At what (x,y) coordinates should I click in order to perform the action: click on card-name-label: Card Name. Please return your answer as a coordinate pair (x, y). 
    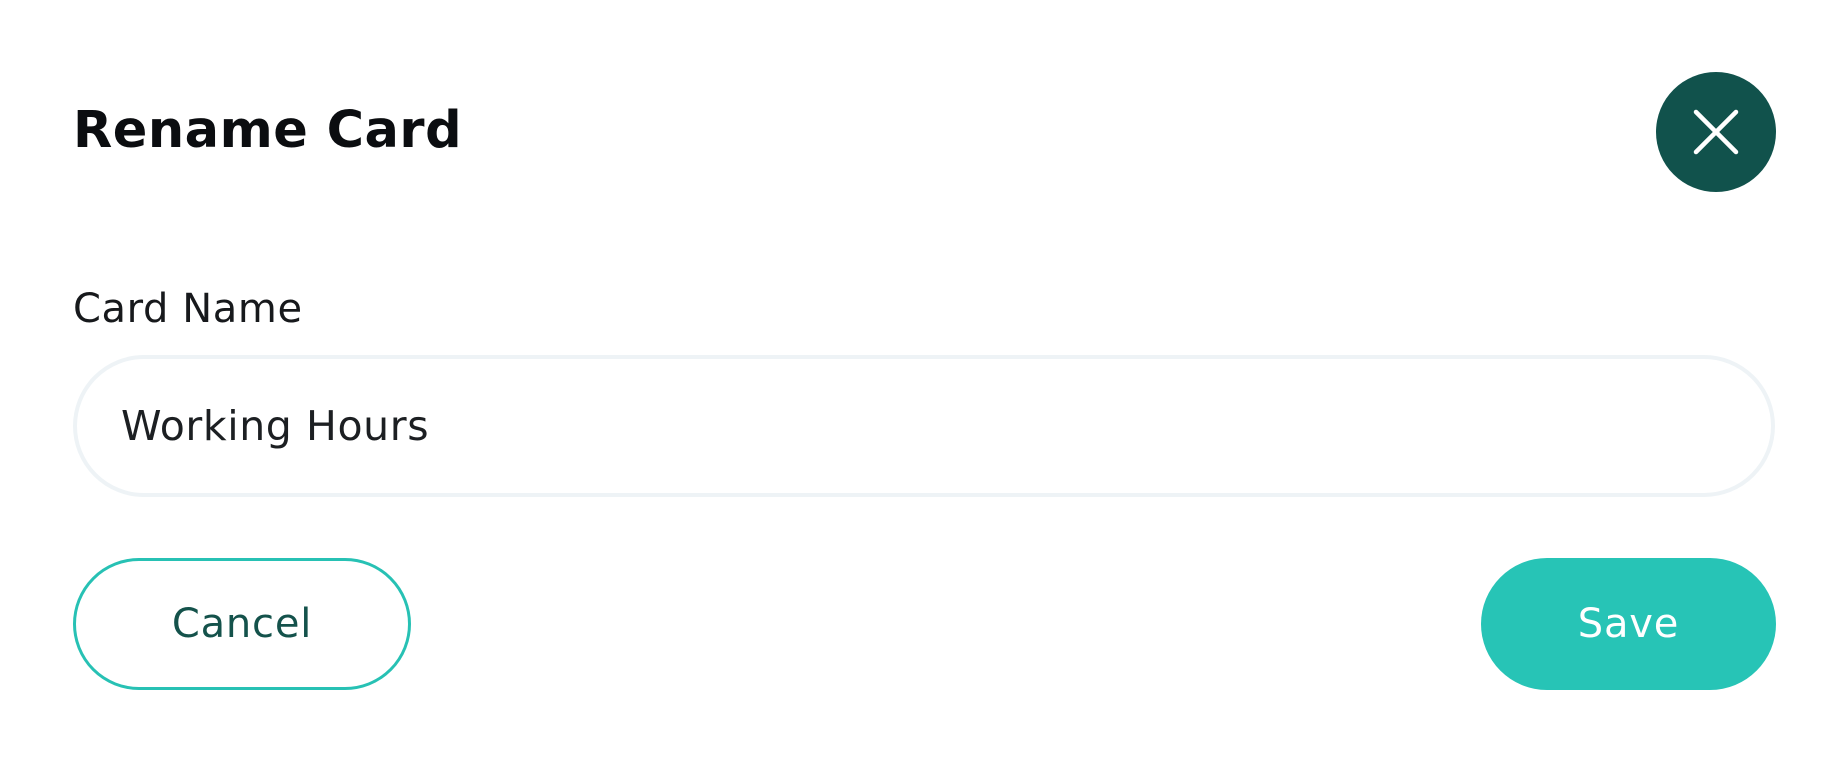
    Looking at the image, I should click on (188, 309).